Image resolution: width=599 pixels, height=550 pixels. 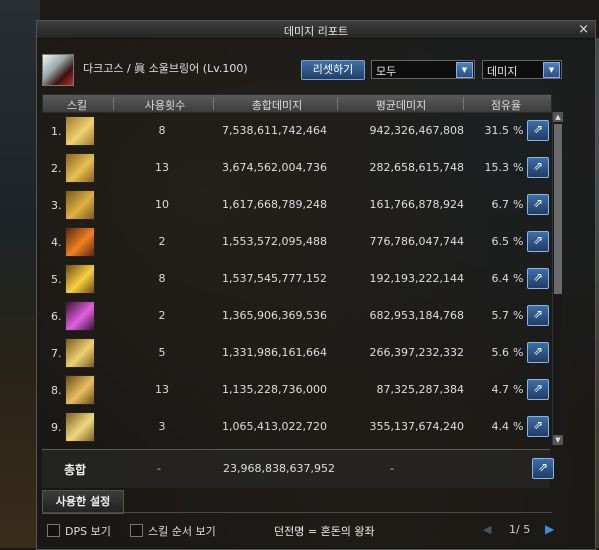 I want to click on row-total-damage: 1,365,906,369,536, so click(x=274, y=315).